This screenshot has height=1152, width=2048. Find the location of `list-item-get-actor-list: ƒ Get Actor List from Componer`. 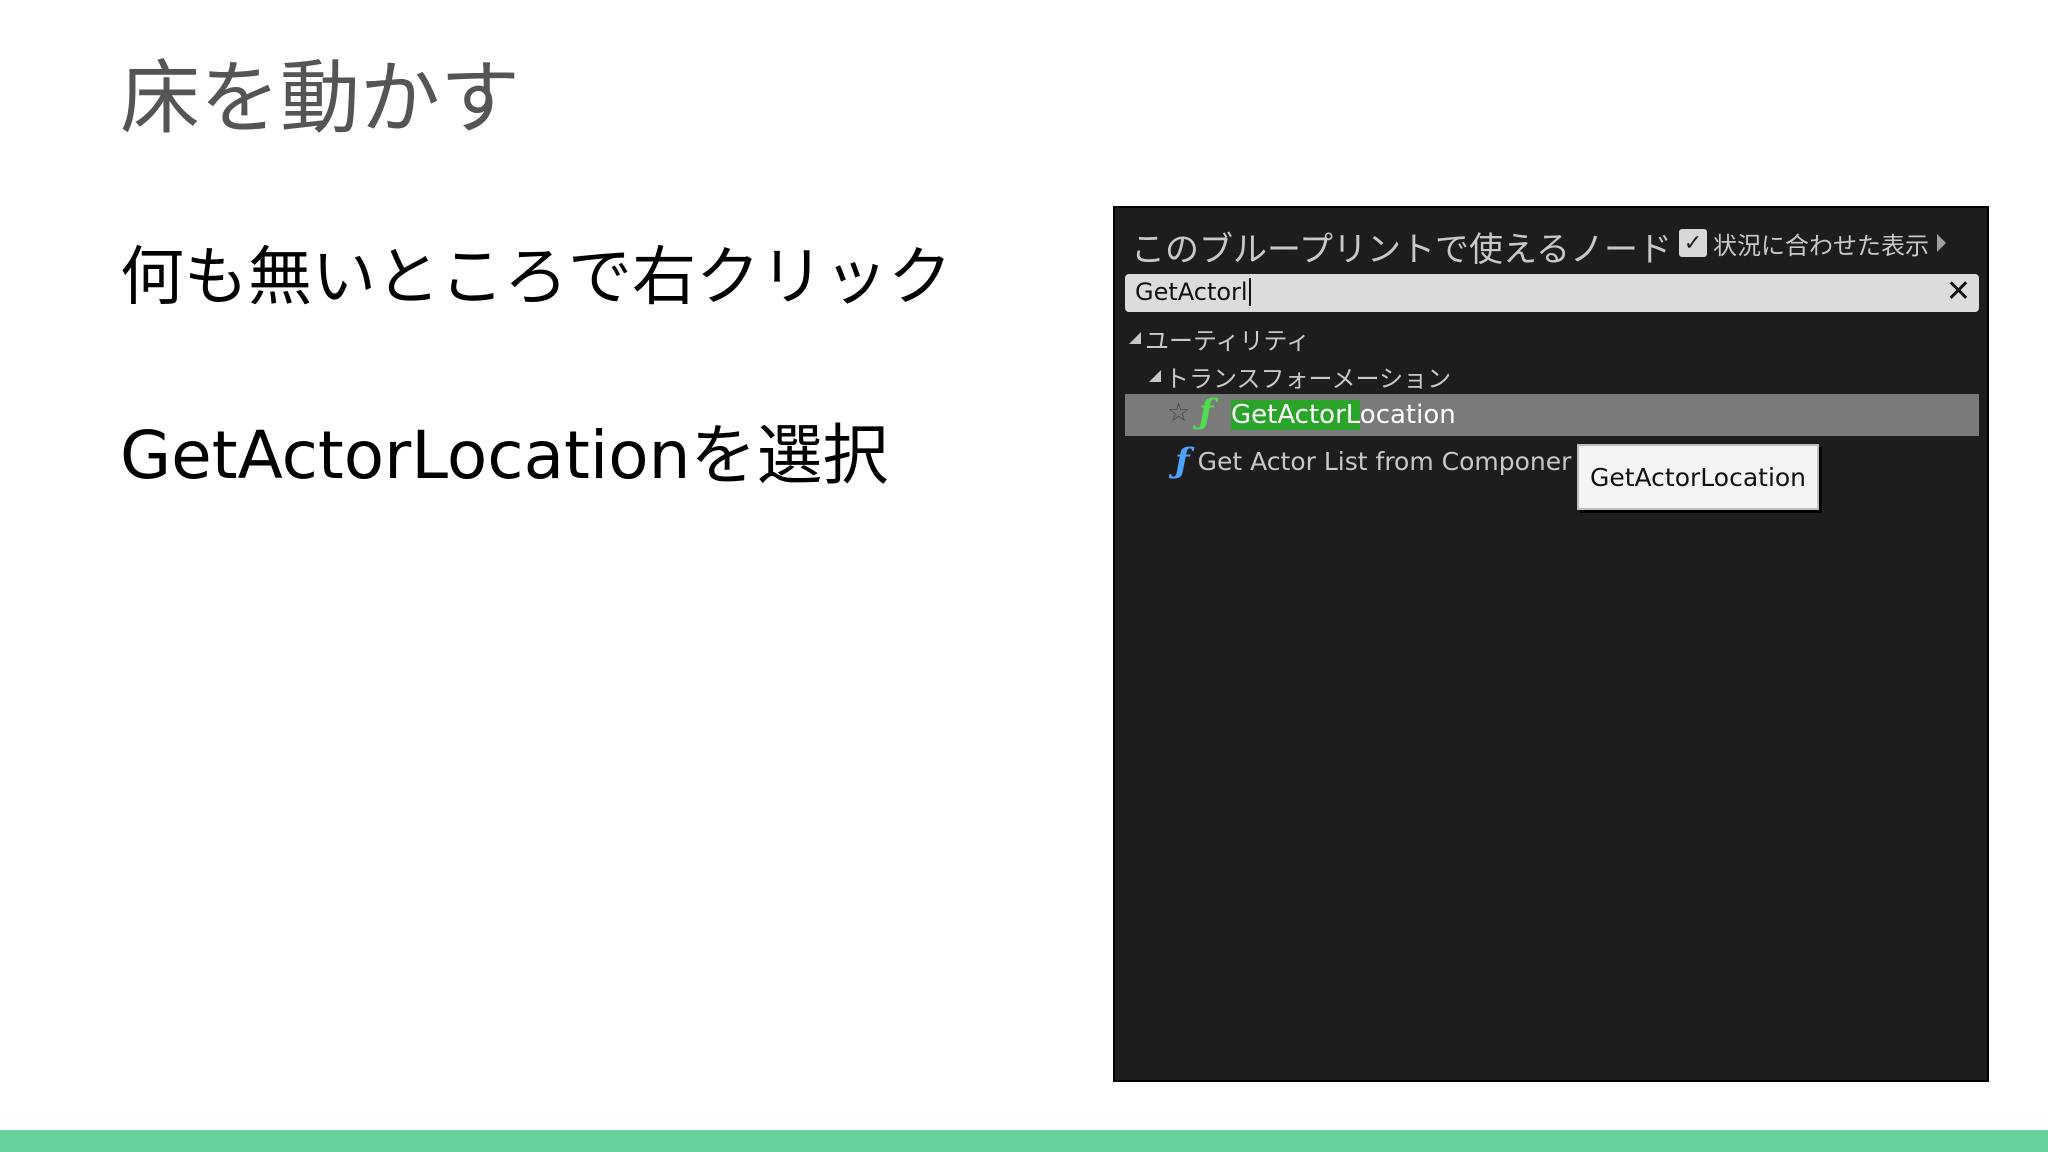

list-item-get-actor-list: ƒ Get Actor List from Componer is located at coordinates (1373, 461).